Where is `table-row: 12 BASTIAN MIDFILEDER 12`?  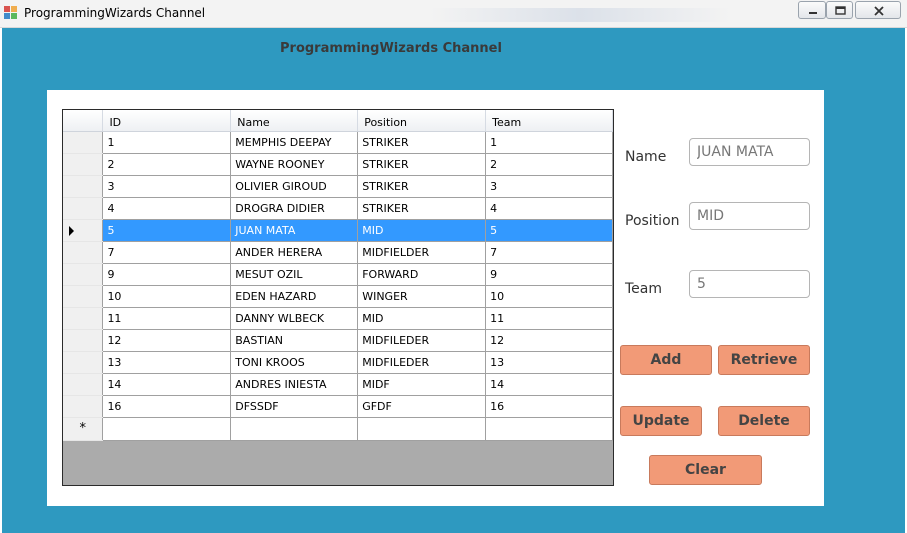
table-row: 12 BASTIAN MIDFILEDER 12 is located at coordinates (338, 340).